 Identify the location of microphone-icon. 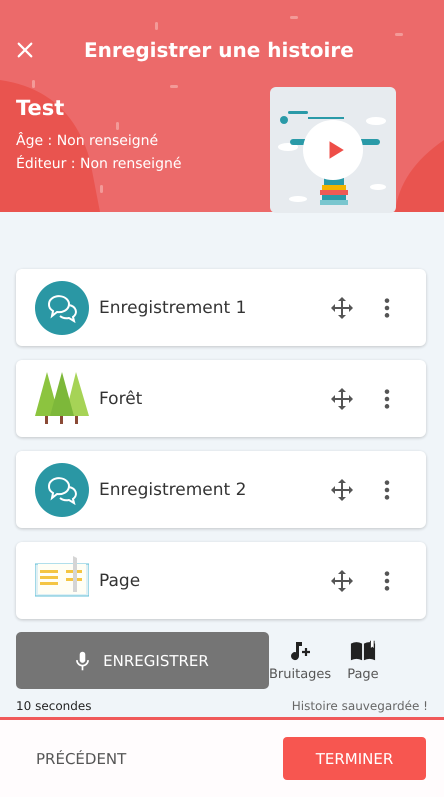
(83, 660).